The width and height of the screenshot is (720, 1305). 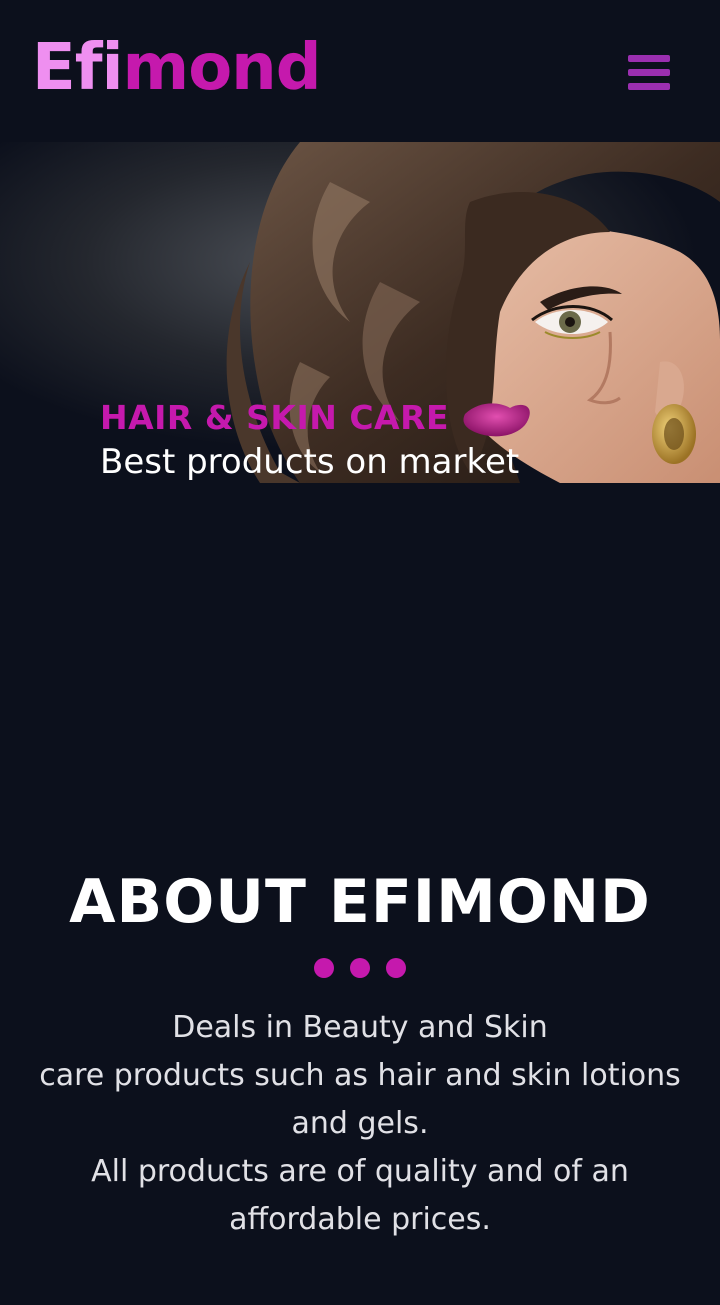 What do you see at coordinates (275, 417) in the screenshot?
I see `hero-kicker: HAIR & SKIN CARE` at bounding box center [275, 417].